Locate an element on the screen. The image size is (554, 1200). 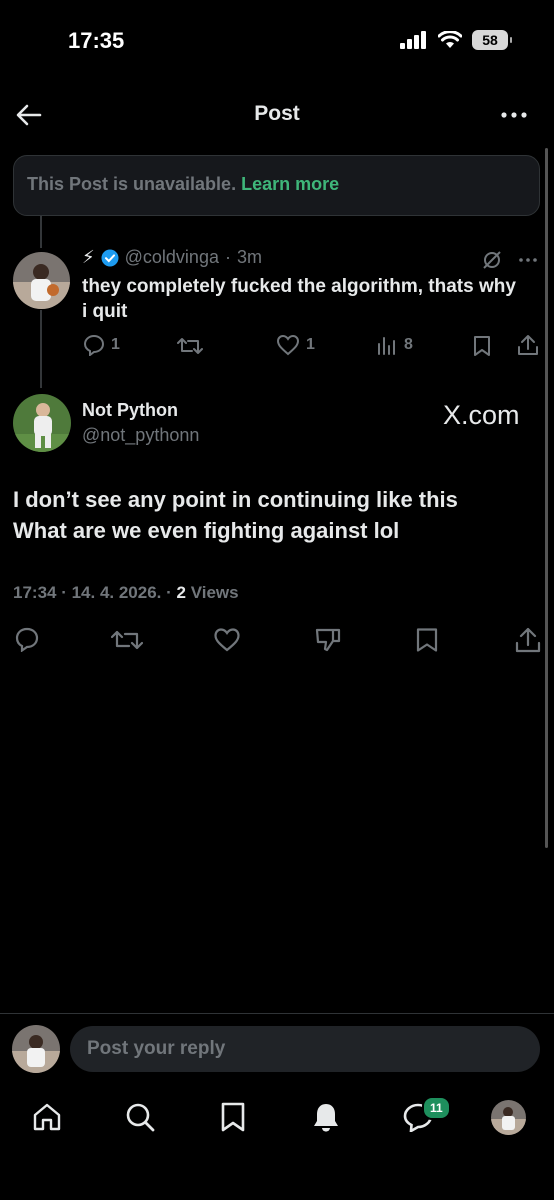
reply-comment-button: 1 is located at coordinates (101, 345).